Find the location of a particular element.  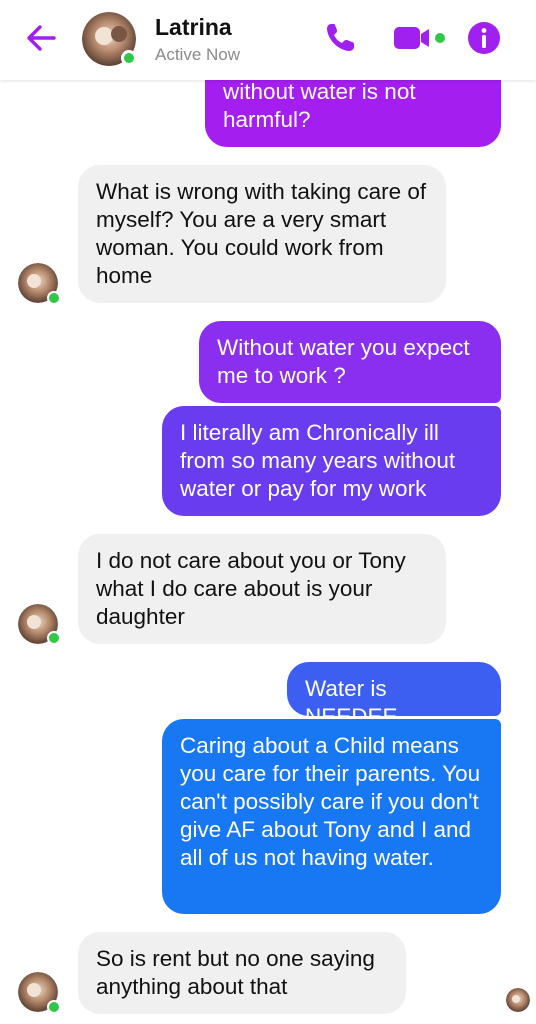

contact-name: Latrina is located at coordinates (193, 27).